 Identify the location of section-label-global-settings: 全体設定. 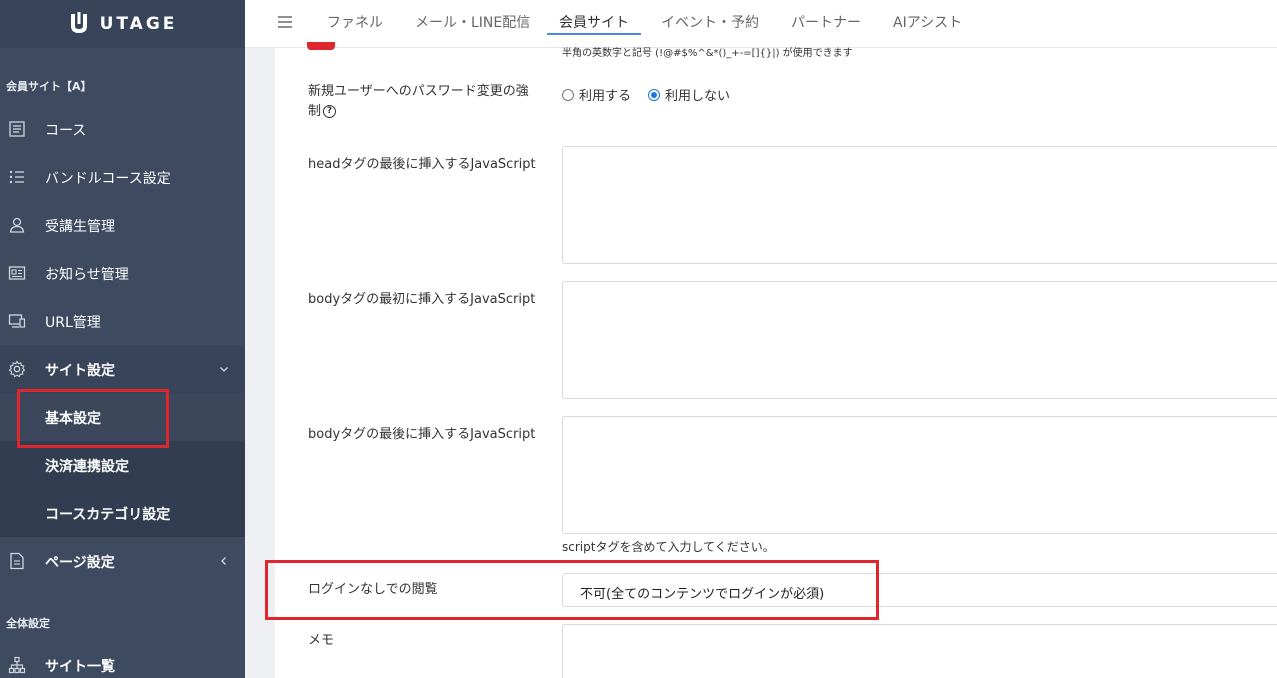
(28, 623).